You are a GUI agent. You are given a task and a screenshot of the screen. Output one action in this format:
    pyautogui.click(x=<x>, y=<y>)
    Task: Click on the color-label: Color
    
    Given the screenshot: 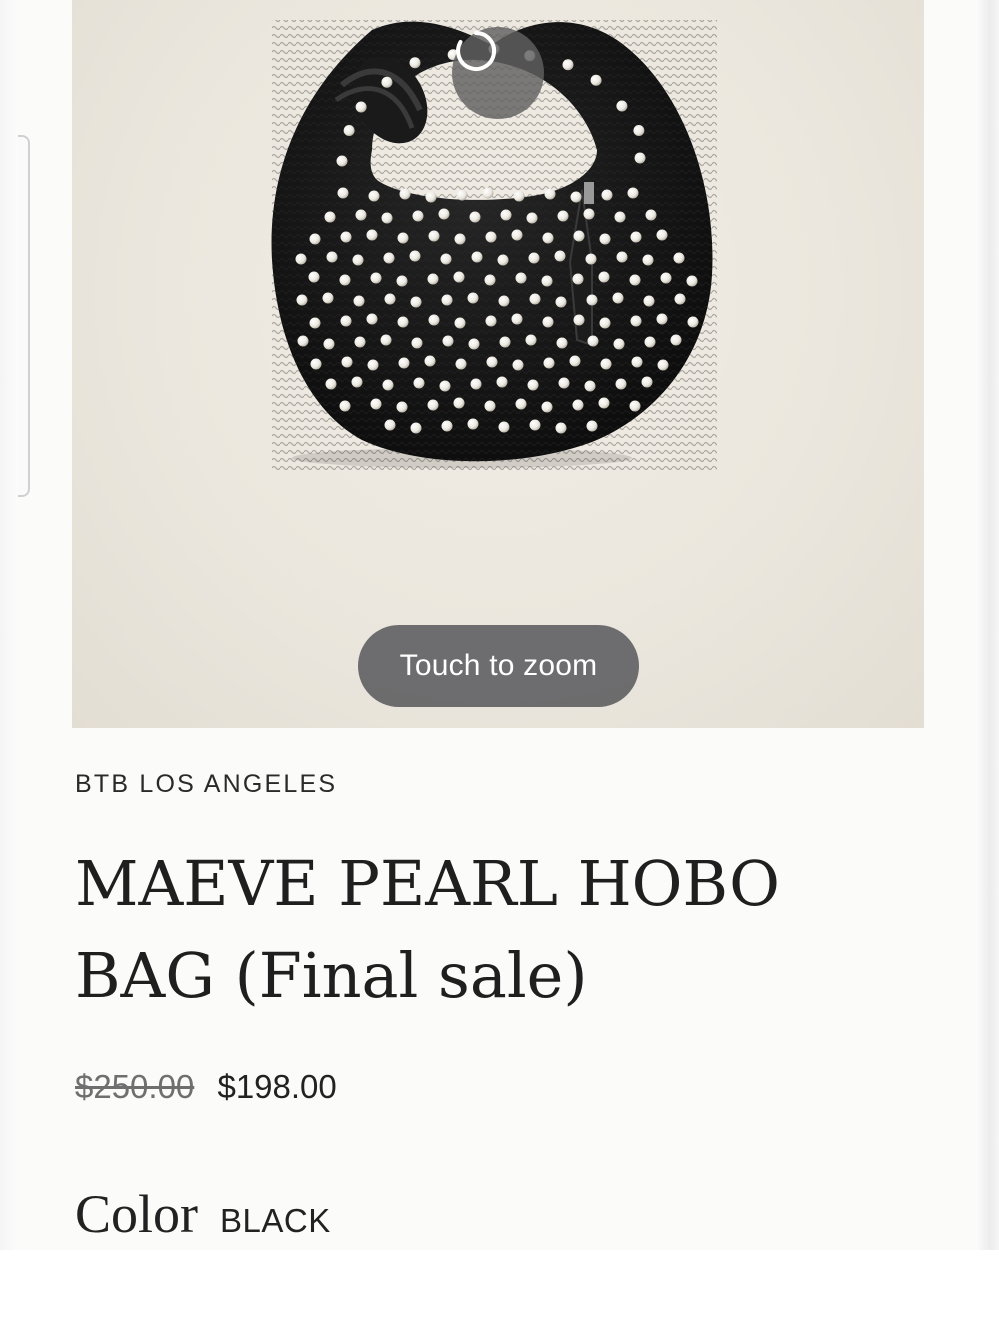 What is the action you would take?
    pyautogui.click(x=137, y=1214)
    